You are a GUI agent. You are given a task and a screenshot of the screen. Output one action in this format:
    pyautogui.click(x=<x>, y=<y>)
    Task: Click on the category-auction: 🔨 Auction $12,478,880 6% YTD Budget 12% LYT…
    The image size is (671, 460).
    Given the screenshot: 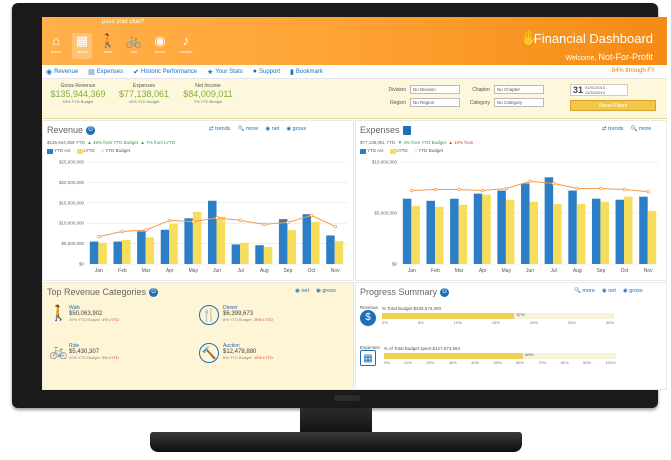 What is the action you would take?
    pyautogui.click(x=236, y=353)
    